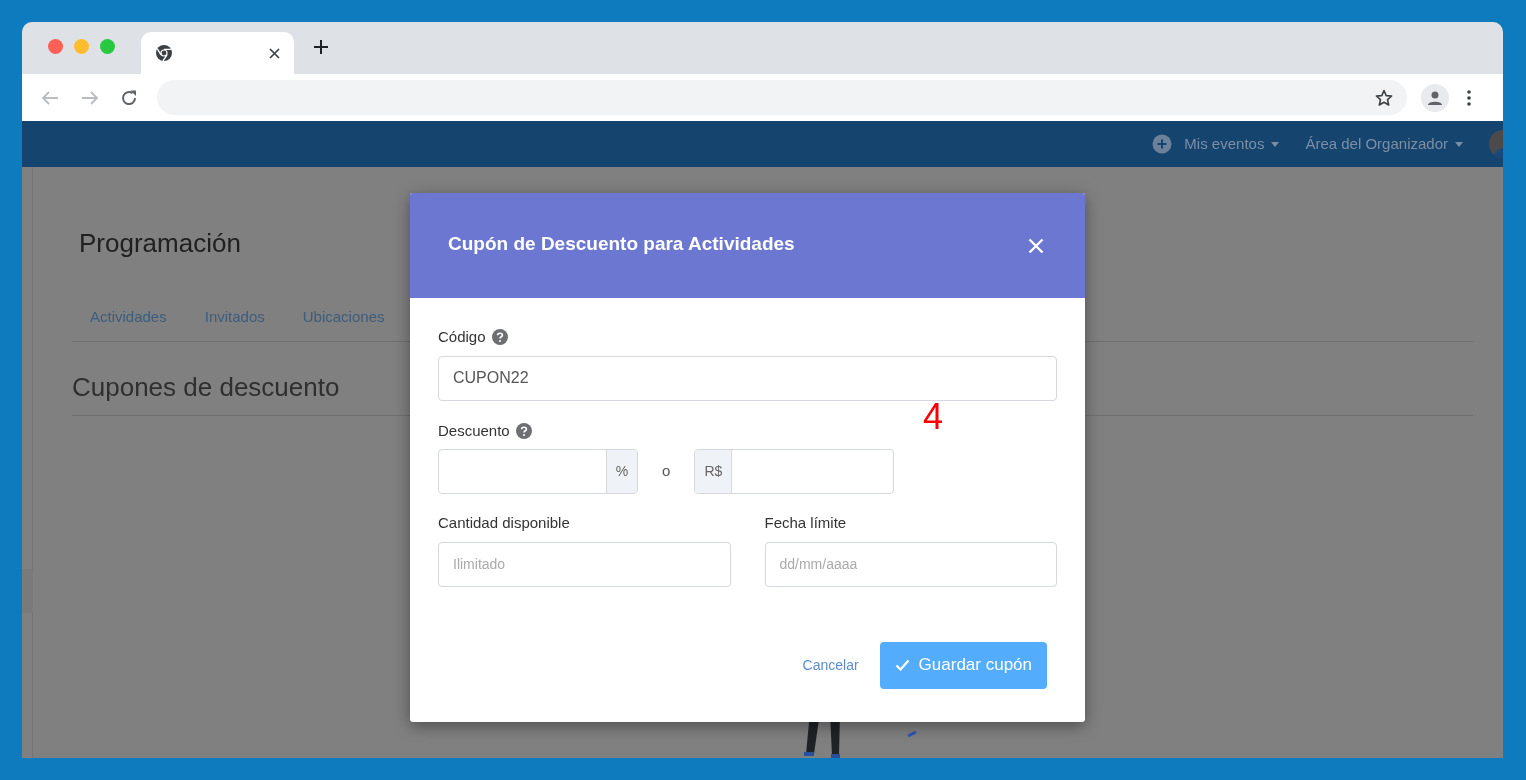 This screenshot has height=780, width=1526. Describe the element at coordinates (504, 523) in the screenshot. I see `field-label: Cantidad disponible` at that location.